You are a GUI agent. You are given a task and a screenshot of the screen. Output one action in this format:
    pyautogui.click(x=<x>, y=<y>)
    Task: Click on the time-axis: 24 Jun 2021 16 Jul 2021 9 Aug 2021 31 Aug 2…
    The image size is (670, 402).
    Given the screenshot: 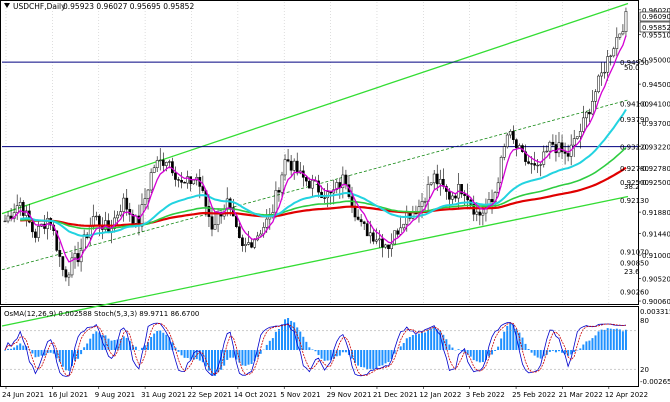 What is the action you would take?
    pyautogui.click(x=325, y=392)
    